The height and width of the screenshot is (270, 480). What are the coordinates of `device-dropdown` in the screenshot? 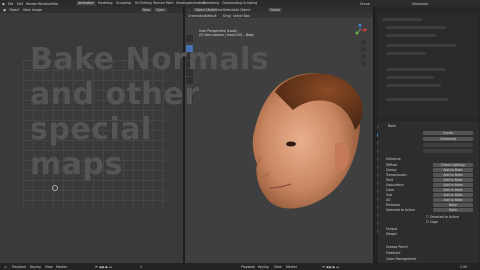 It's located at (448, 145).